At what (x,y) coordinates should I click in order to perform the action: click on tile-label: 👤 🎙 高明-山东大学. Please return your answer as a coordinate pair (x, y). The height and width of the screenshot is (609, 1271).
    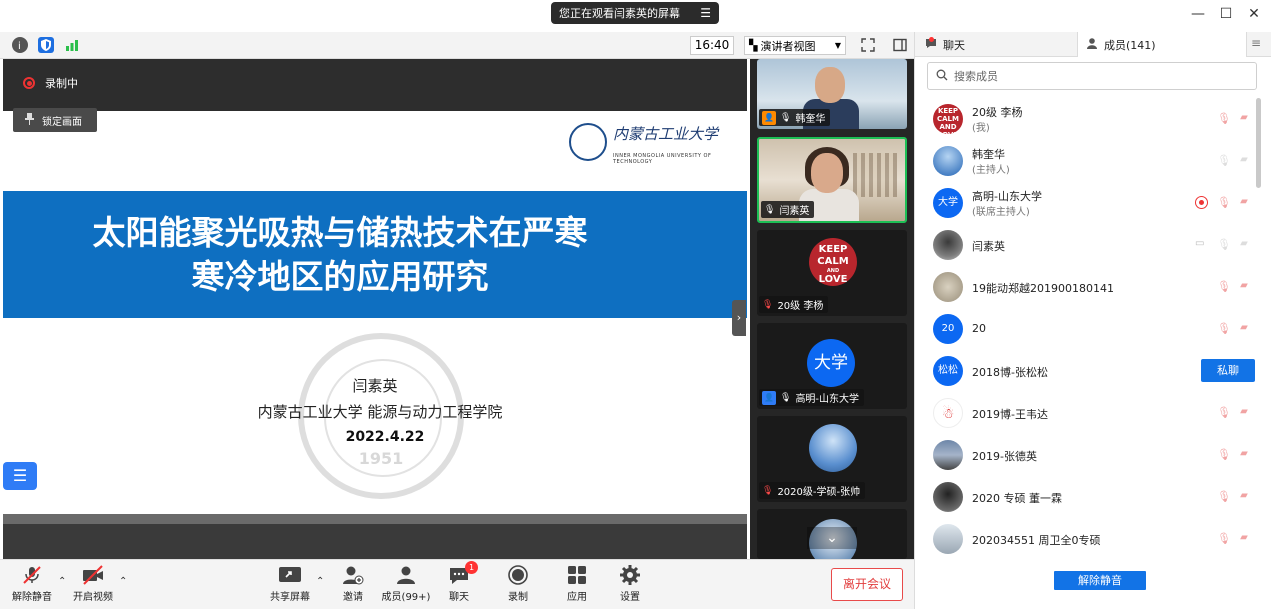
    Looking at the image, I should click on (812, 397).